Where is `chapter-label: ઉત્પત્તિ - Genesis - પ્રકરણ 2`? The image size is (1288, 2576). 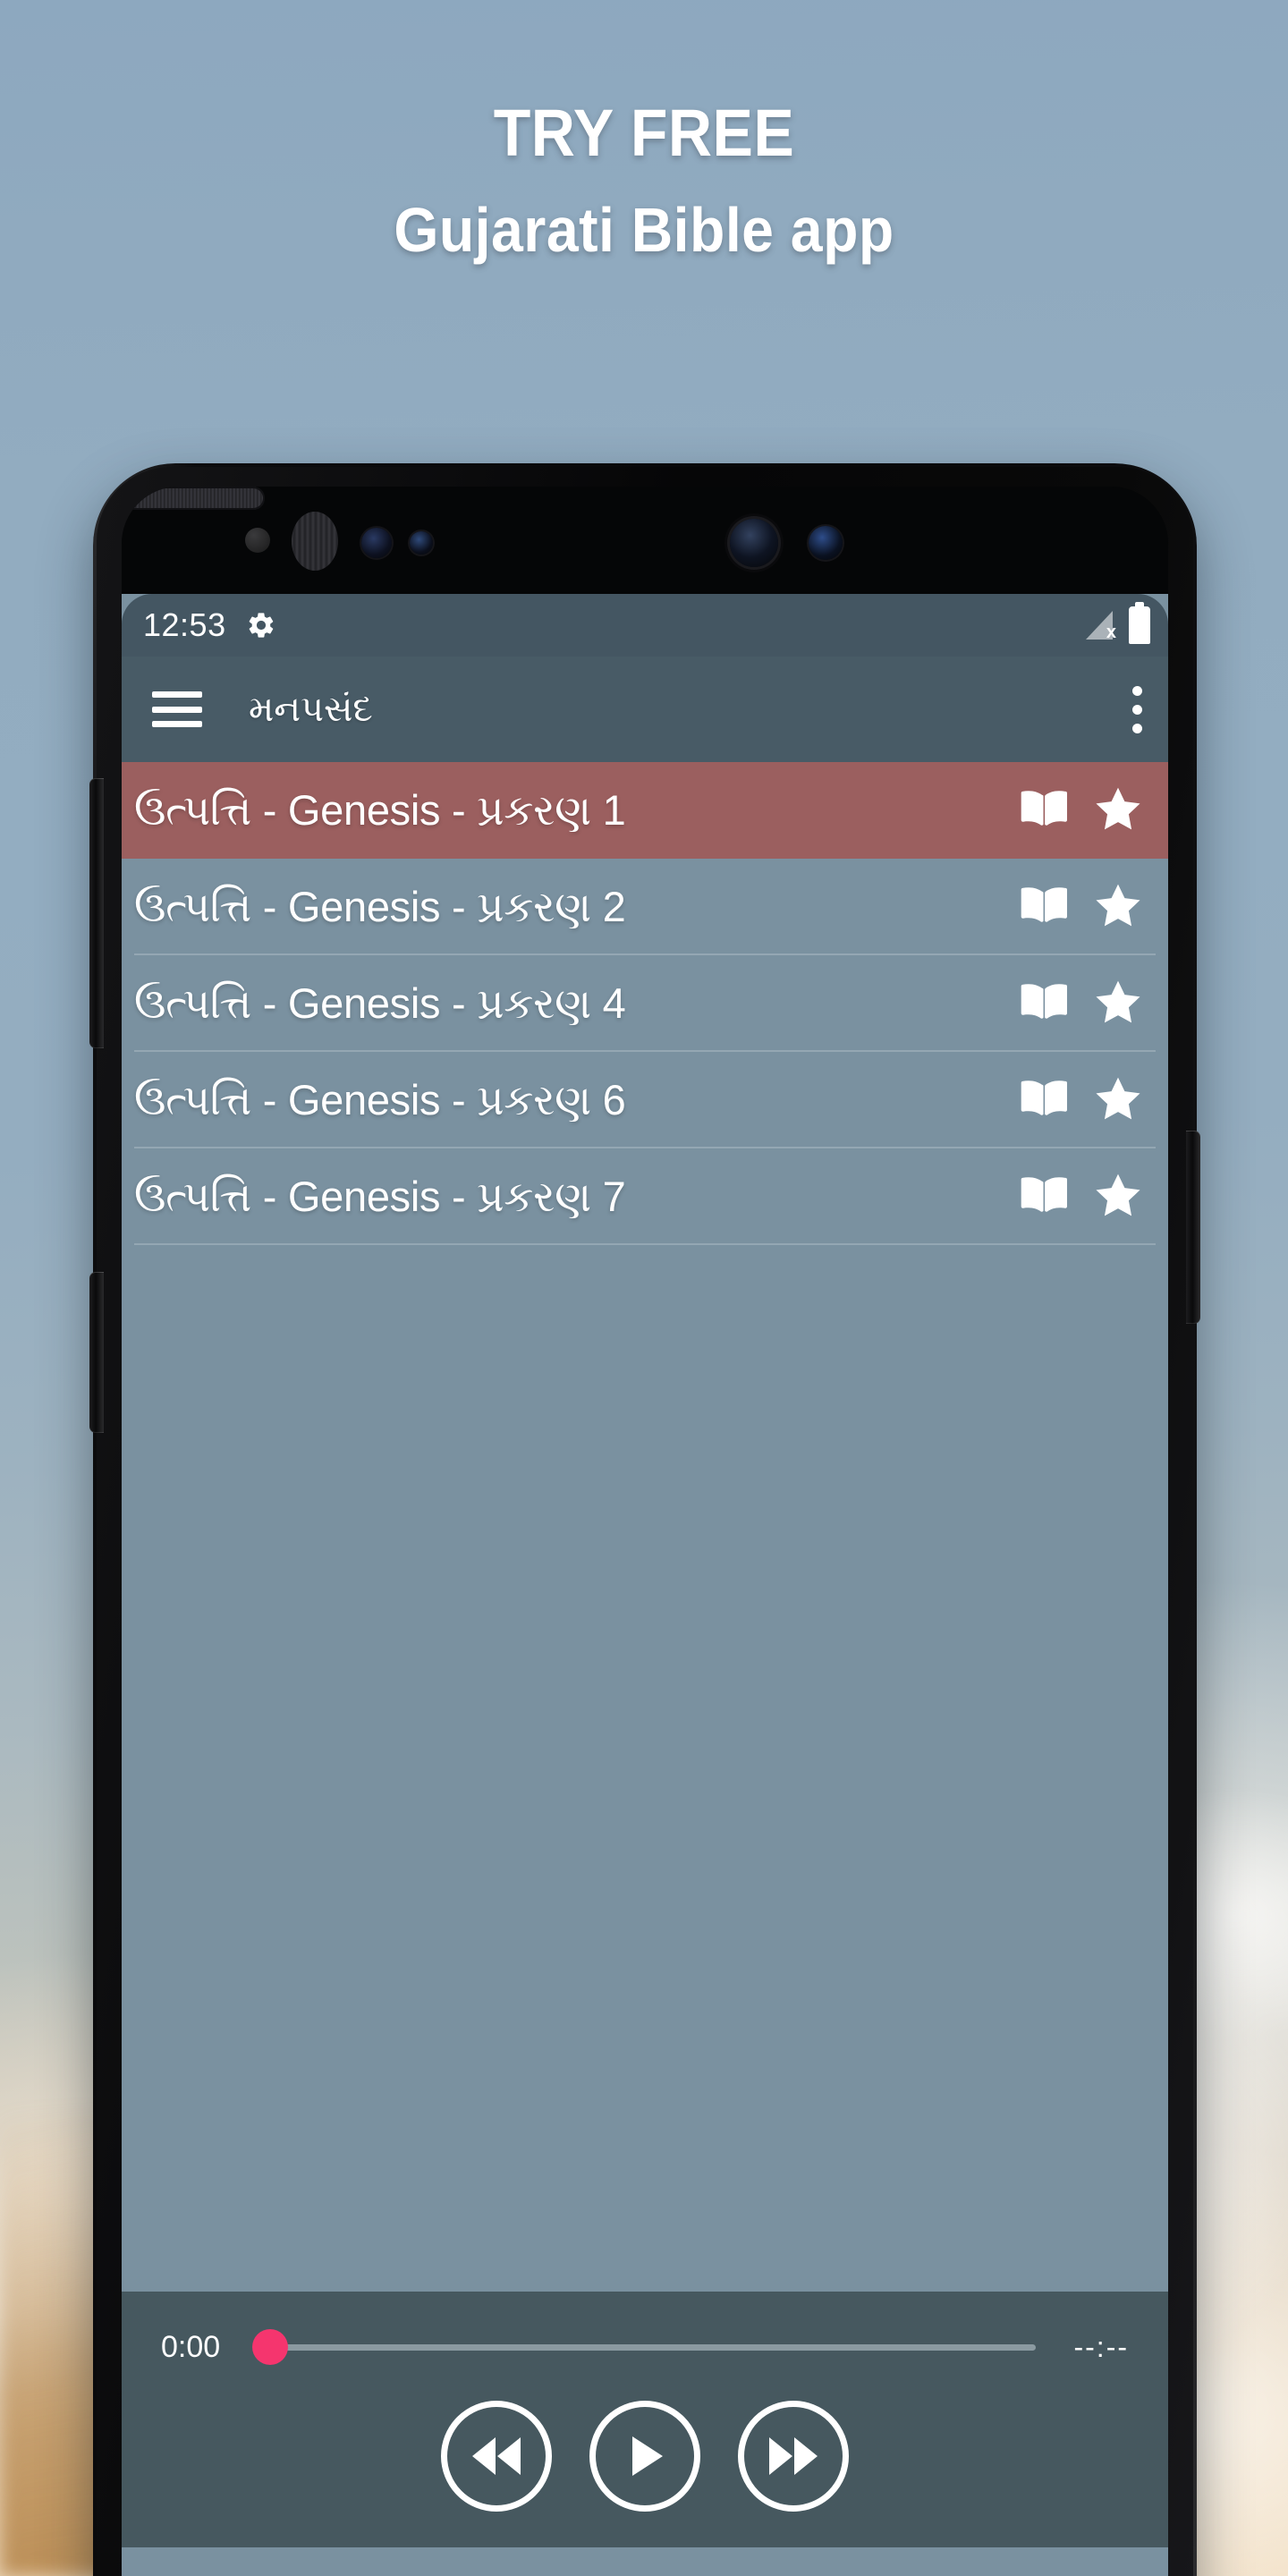 chapter-label: ઉત્પત્તિ - Genesis - પ્રકરણ 2 is located at coordinates (380, 906).